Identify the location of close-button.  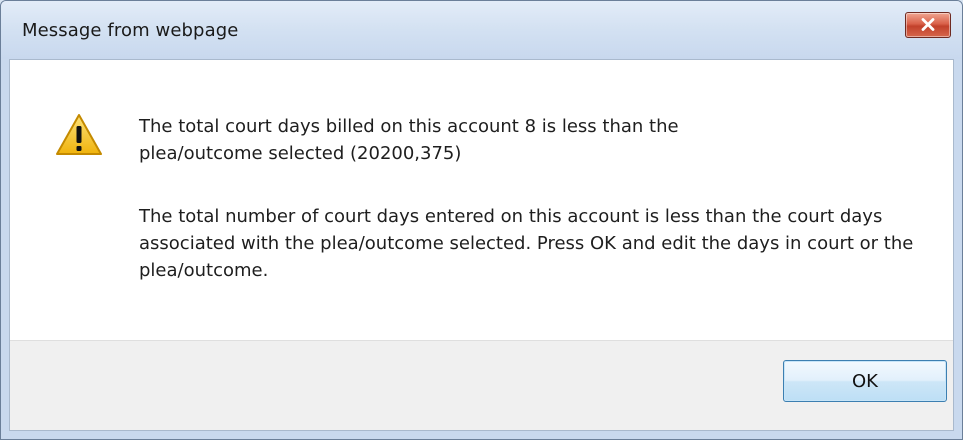
(928, 25).